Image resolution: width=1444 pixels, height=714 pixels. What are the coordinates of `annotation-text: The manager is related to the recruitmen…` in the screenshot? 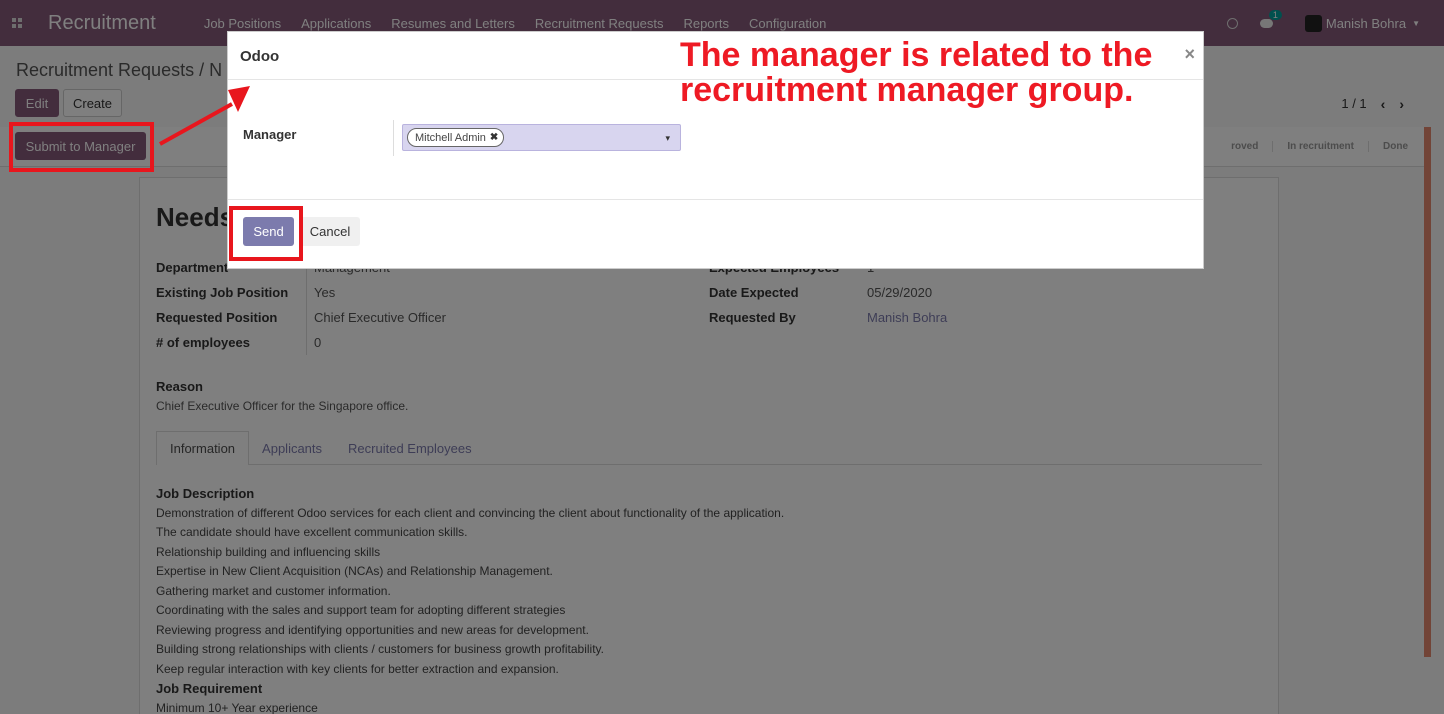 It's located at (916, 73).